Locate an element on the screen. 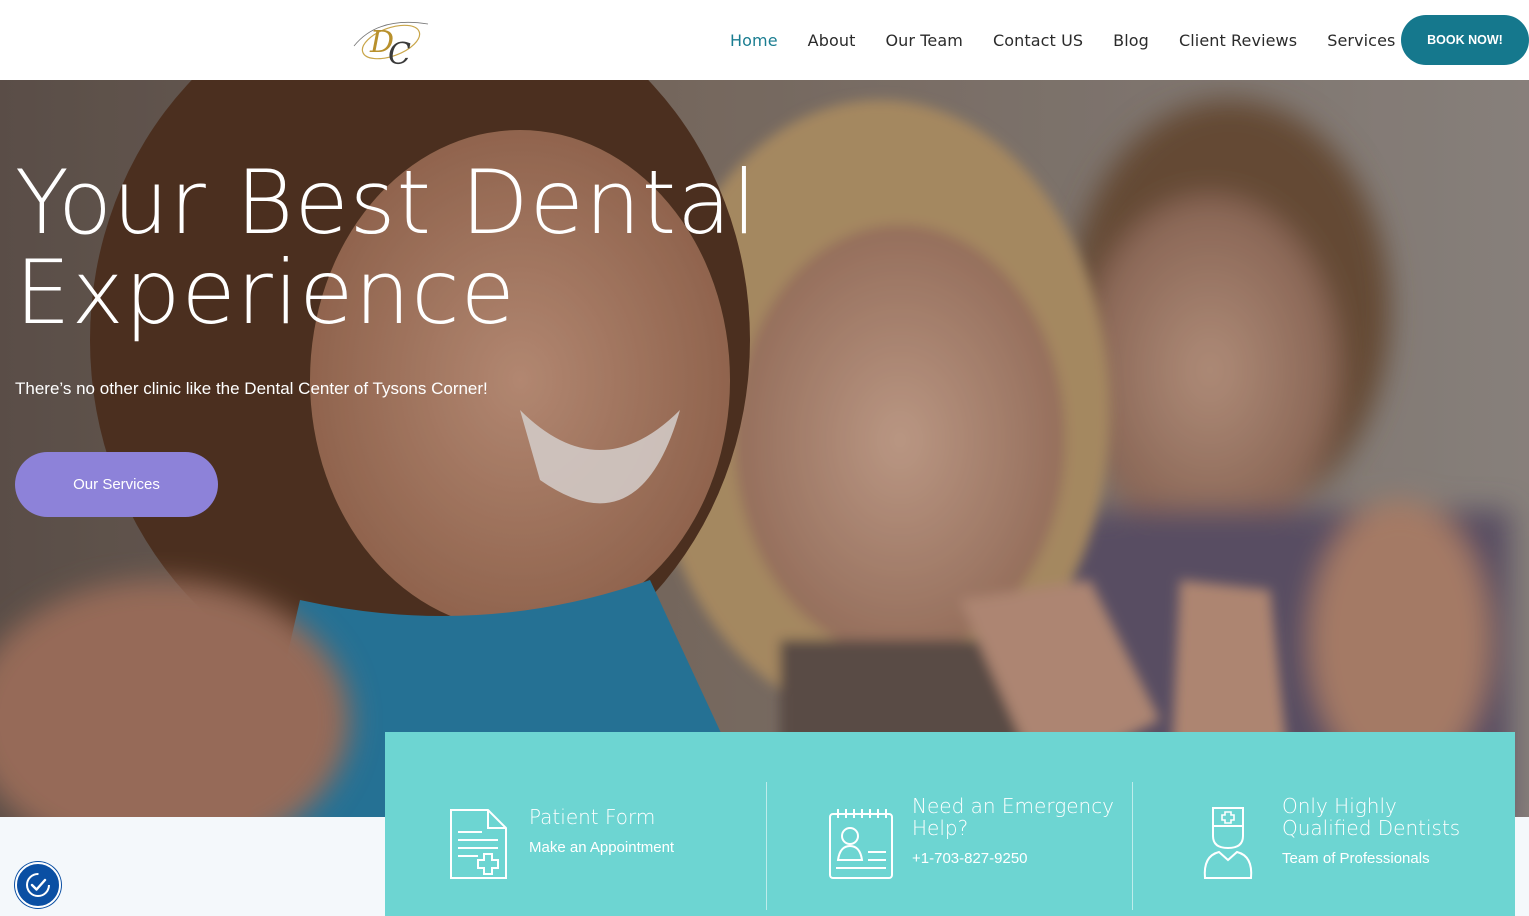 The image size is (1529, 916). hero-title-line2: Experience is located at coordinates (265, 292).